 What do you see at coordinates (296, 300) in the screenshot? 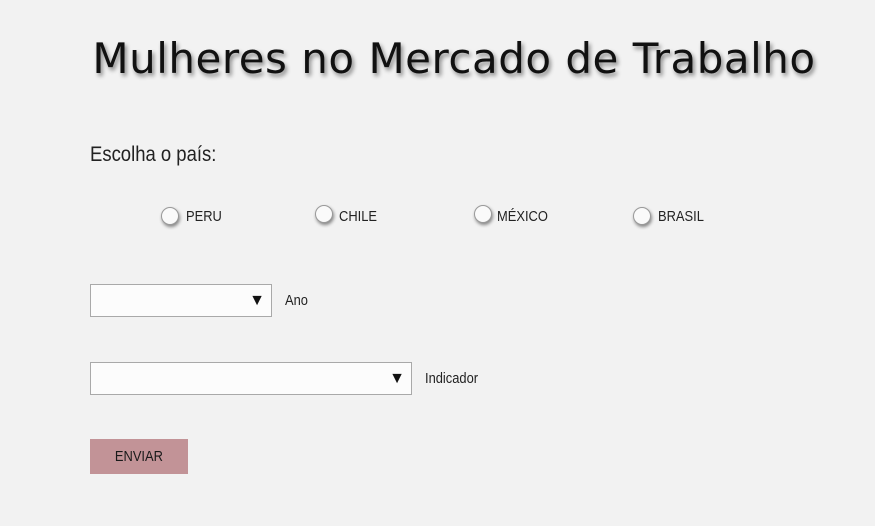
I see `year-select-label: Ano` at bounding box center [296, 300].